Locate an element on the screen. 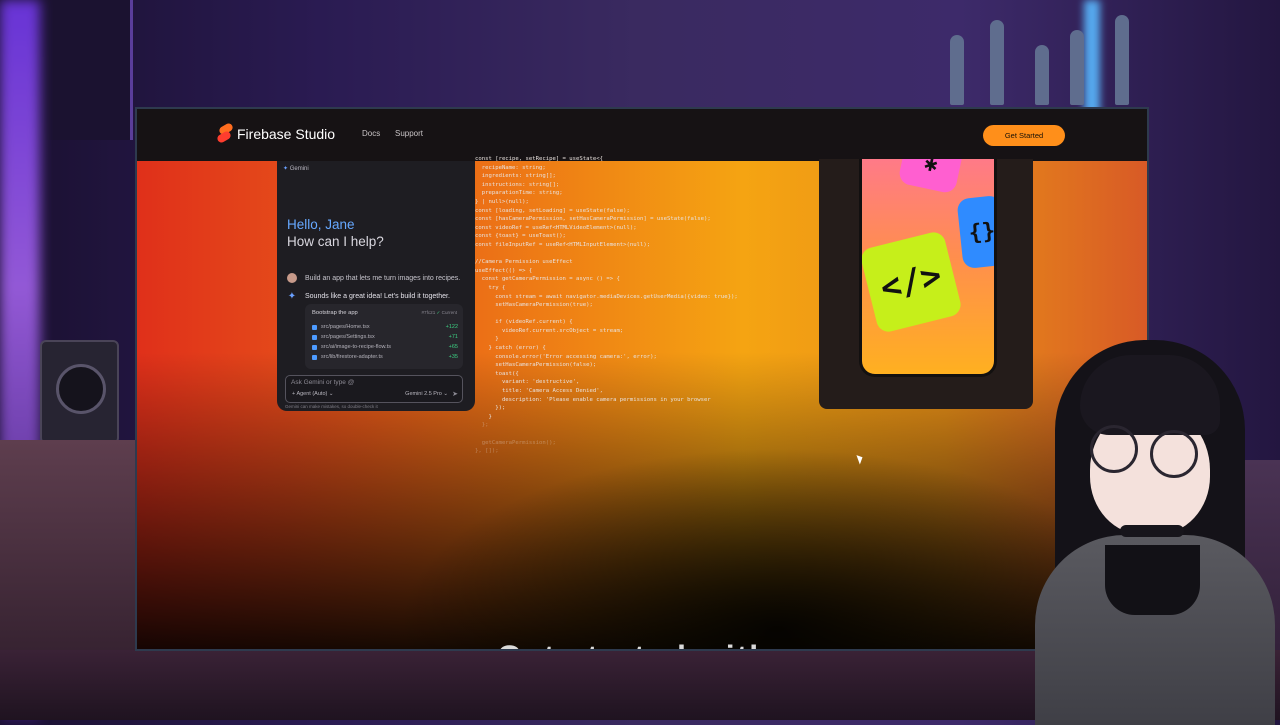  code-line: } | null>(null); is located at coordinates (502, 201).